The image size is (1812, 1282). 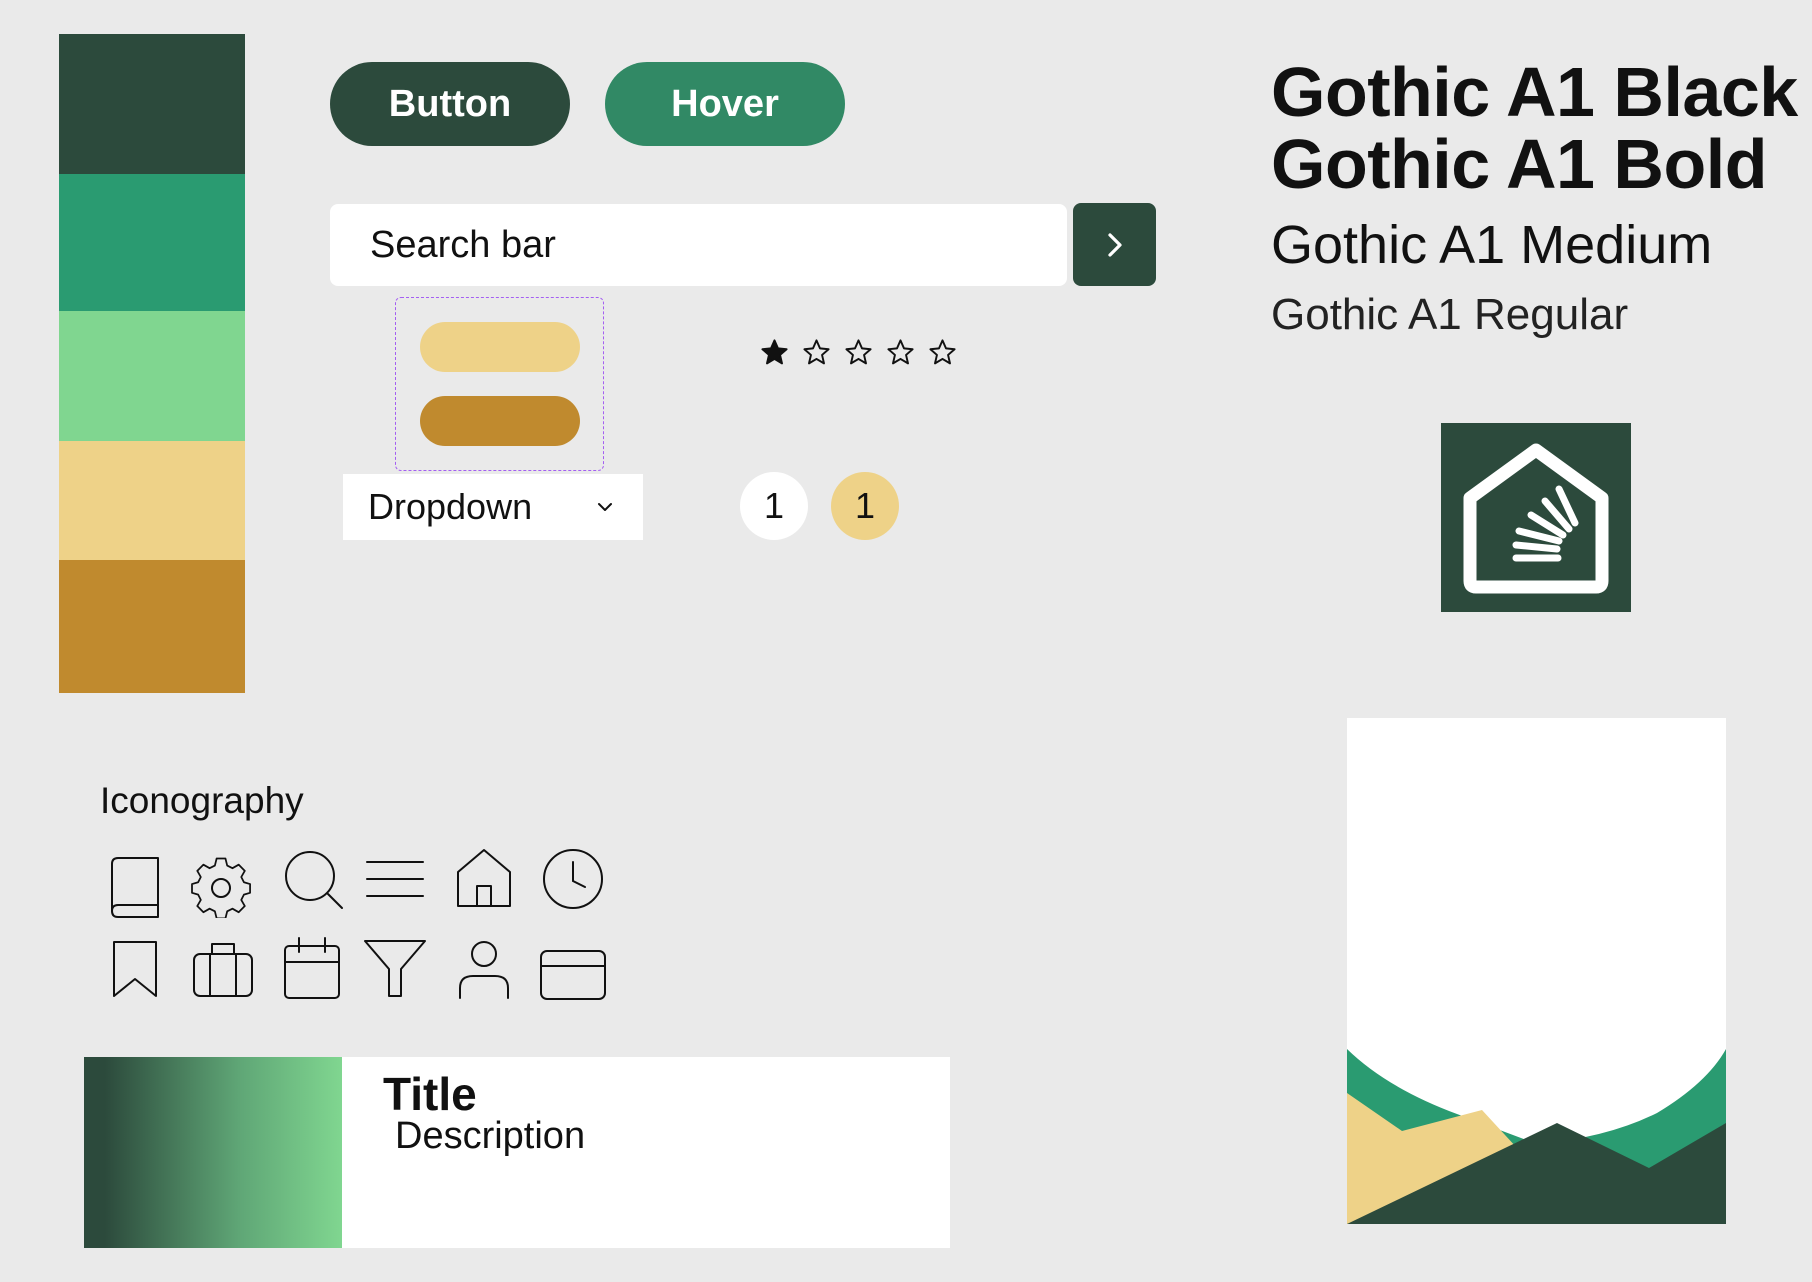 What do you see at coordinates (573, 879) in the screenshot?
I see `clock-icon` at bounding box center [573, 879].